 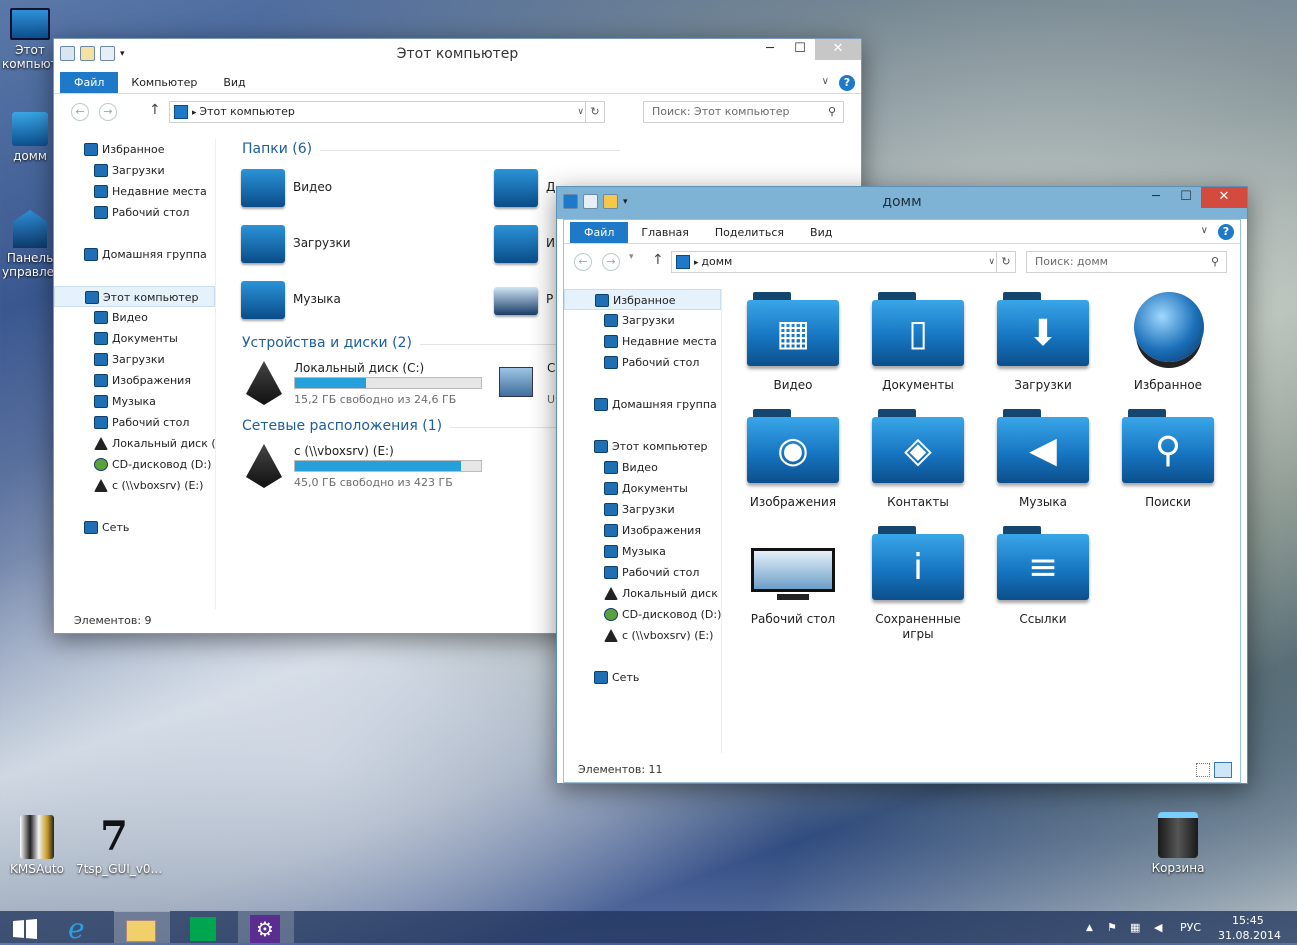 What do you see at coordinates (28, 927) in the screenshot?
I see `start-button` at bounding box center [28, 927].